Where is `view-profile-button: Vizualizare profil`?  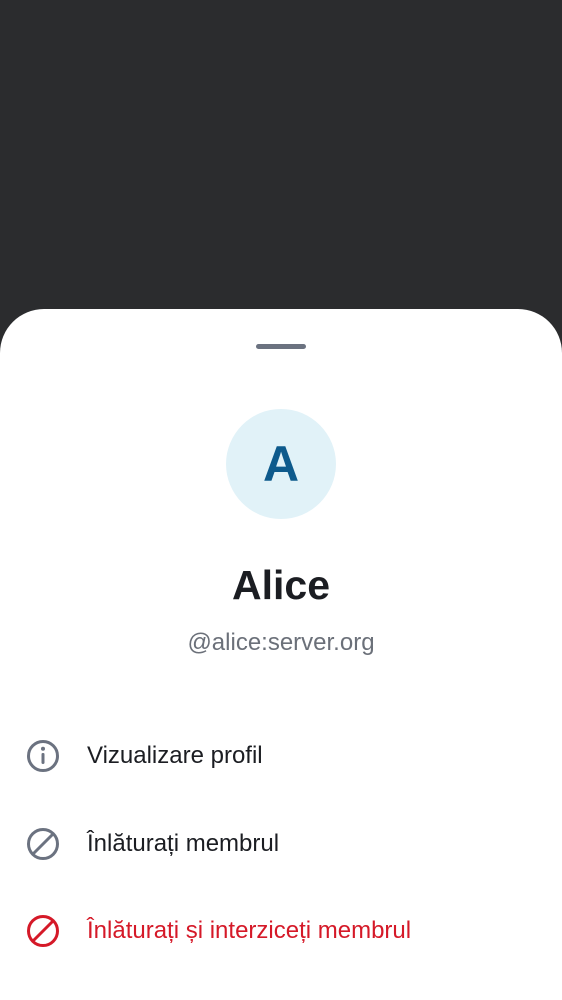 view-profile-button: Vizualizare profil is located at coordinates (281, 756).